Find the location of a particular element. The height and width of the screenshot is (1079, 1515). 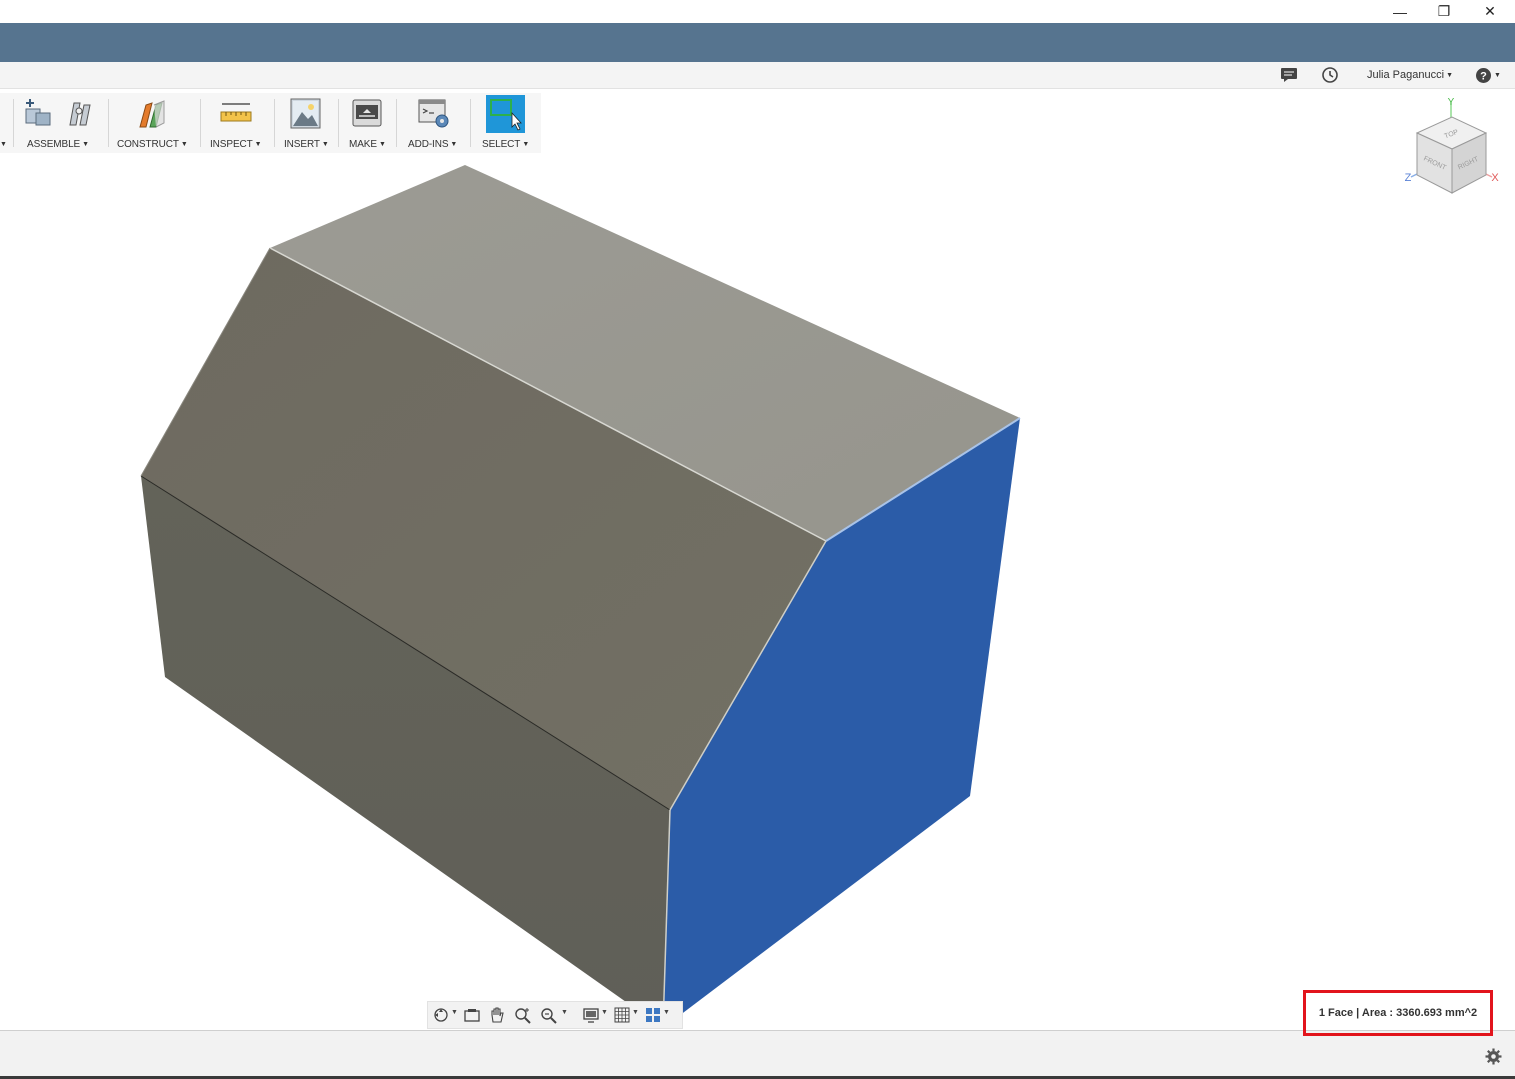

top-bar: Julia Paganucci ▼ ? ▼ is located at coordinates (757, 75).